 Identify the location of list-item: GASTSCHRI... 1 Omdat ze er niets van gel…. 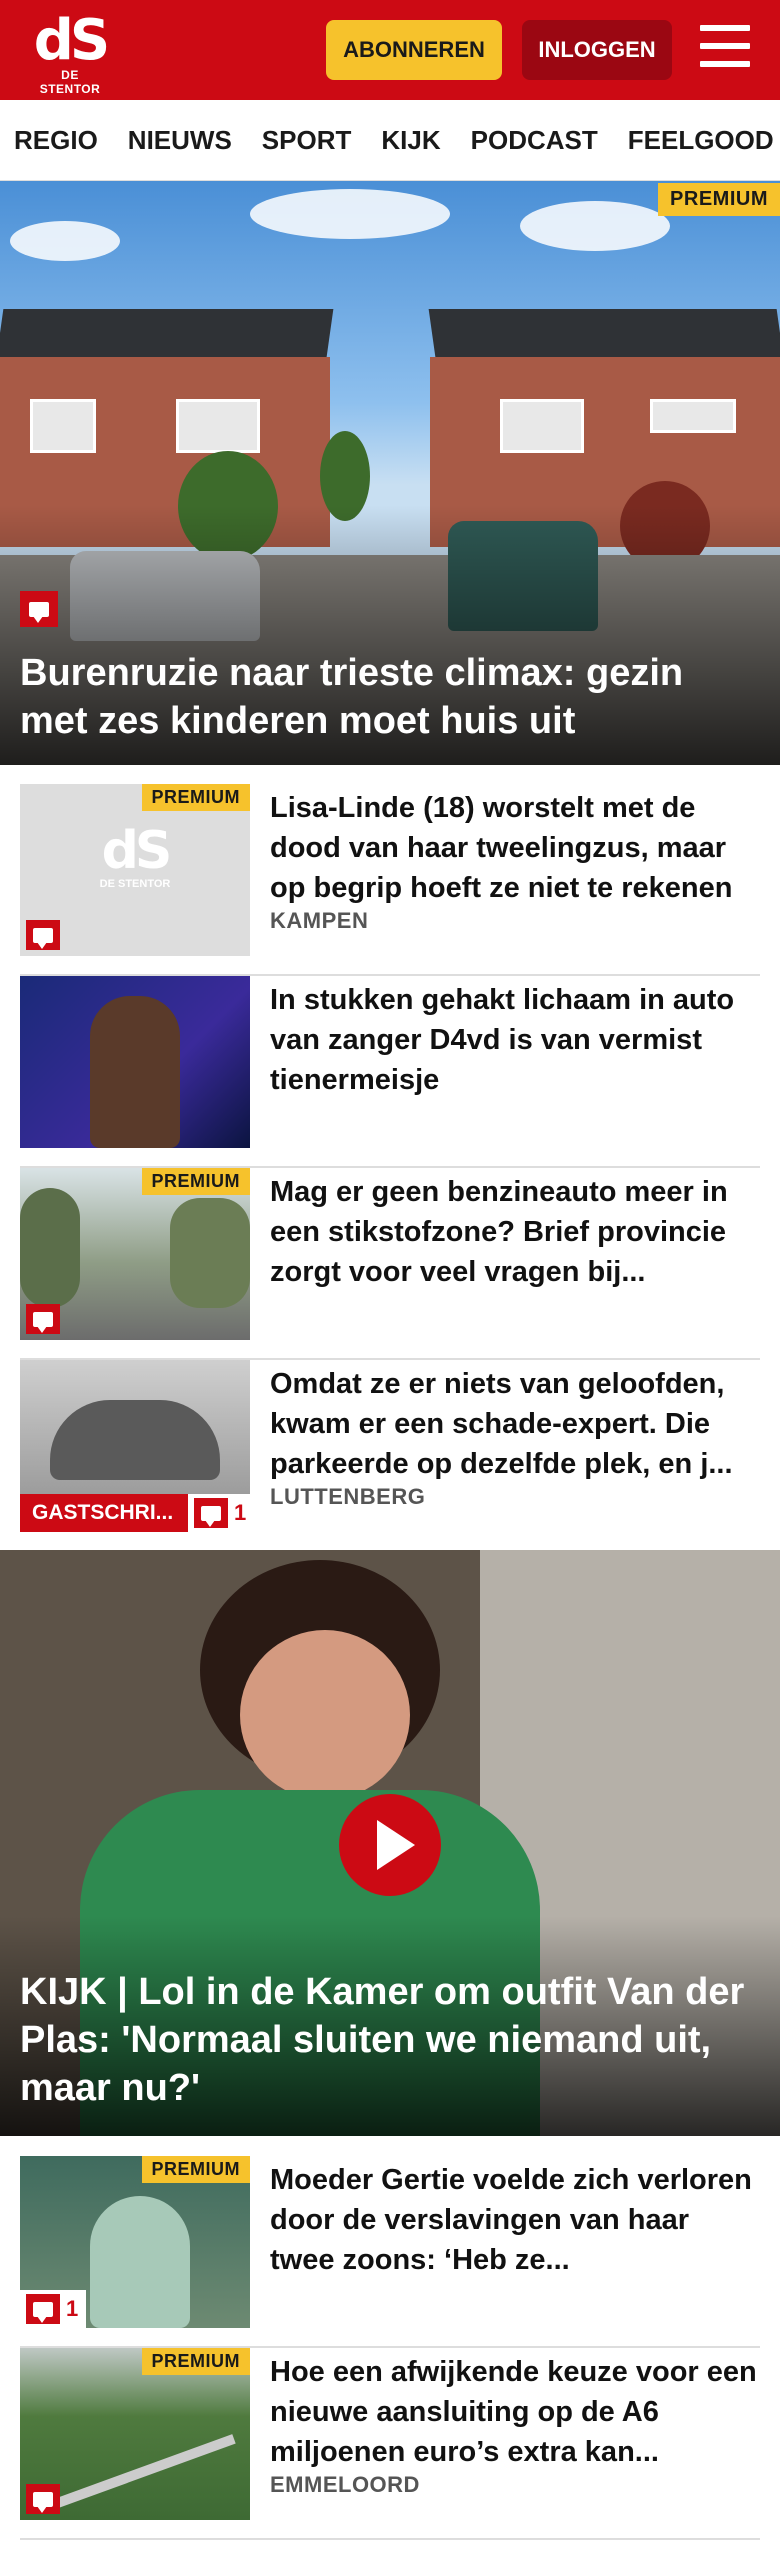
(390, 1456).